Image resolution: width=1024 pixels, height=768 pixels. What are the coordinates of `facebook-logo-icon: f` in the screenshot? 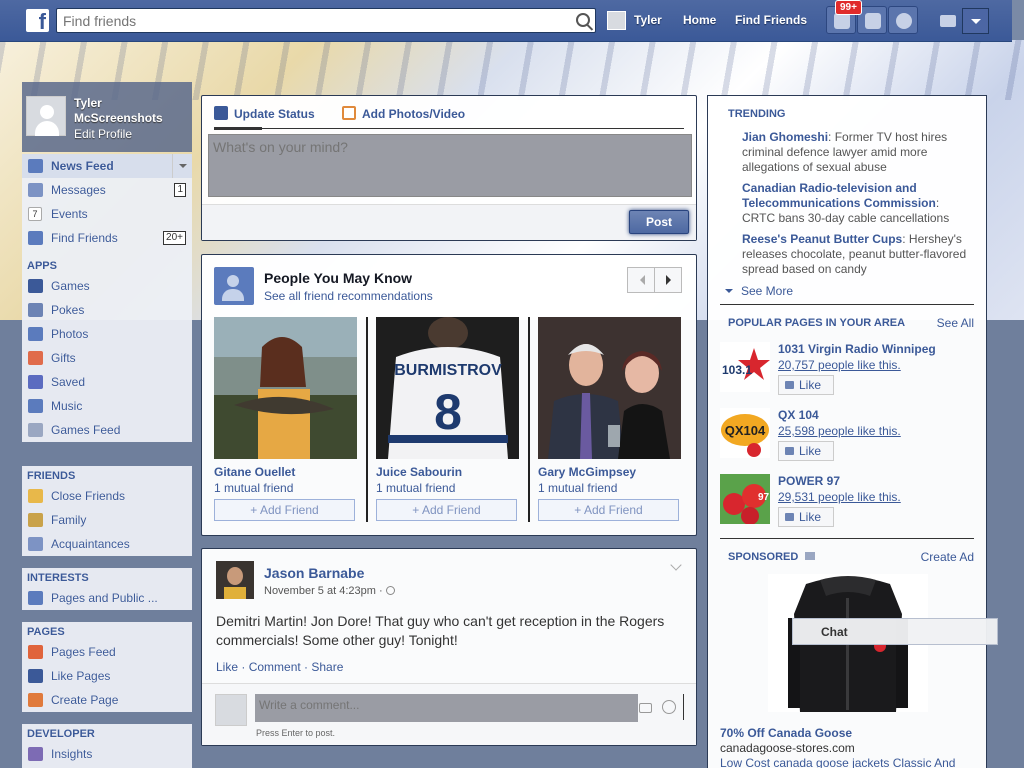 It's located at (37, 21).